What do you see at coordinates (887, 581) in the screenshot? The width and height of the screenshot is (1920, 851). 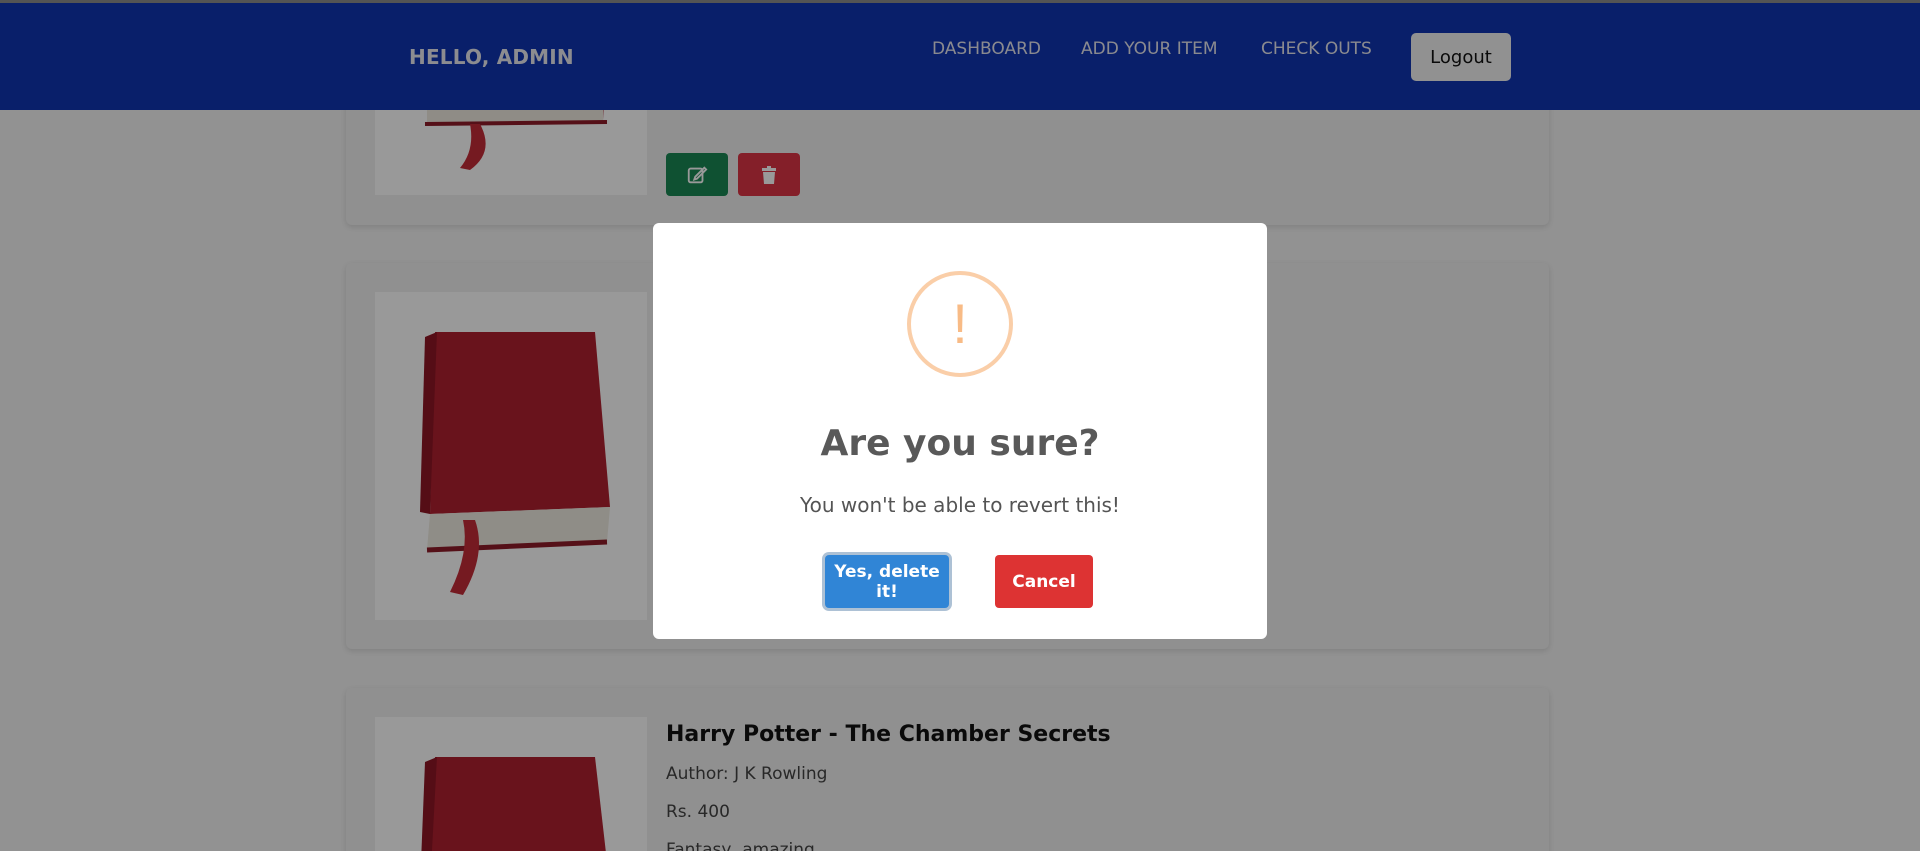 I see `confirm-delete-button: Yes, delete it!` at bounding box center [887, 581].